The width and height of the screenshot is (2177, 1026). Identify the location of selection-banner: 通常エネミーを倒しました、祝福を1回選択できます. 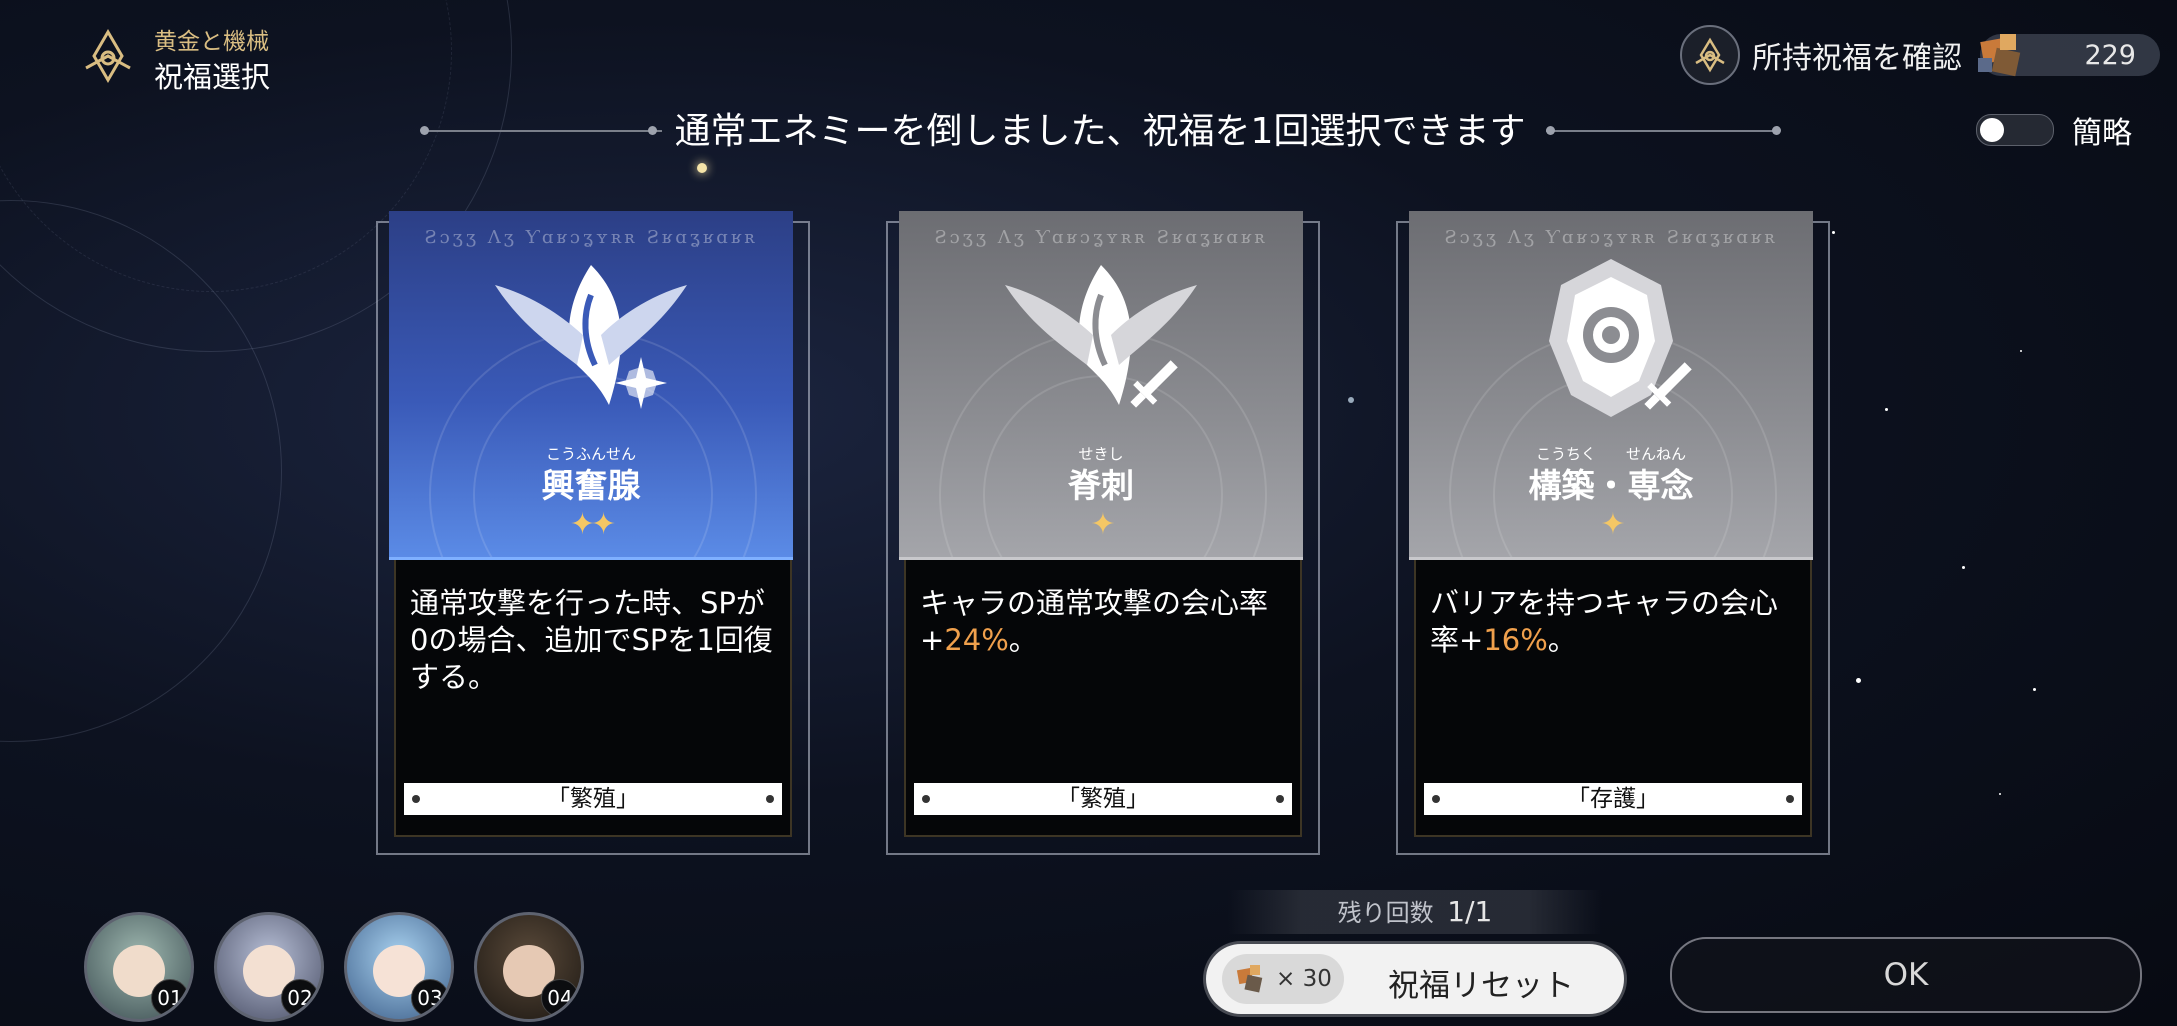
(1100, 130).